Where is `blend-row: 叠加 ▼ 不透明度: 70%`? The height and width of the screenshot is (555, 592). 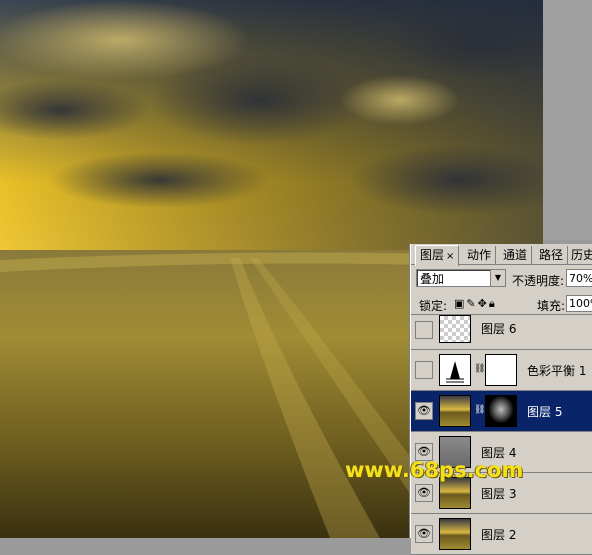
blend-row: 叠加 ▼ 不透明度: 70% is located at coordinates (501, 278).